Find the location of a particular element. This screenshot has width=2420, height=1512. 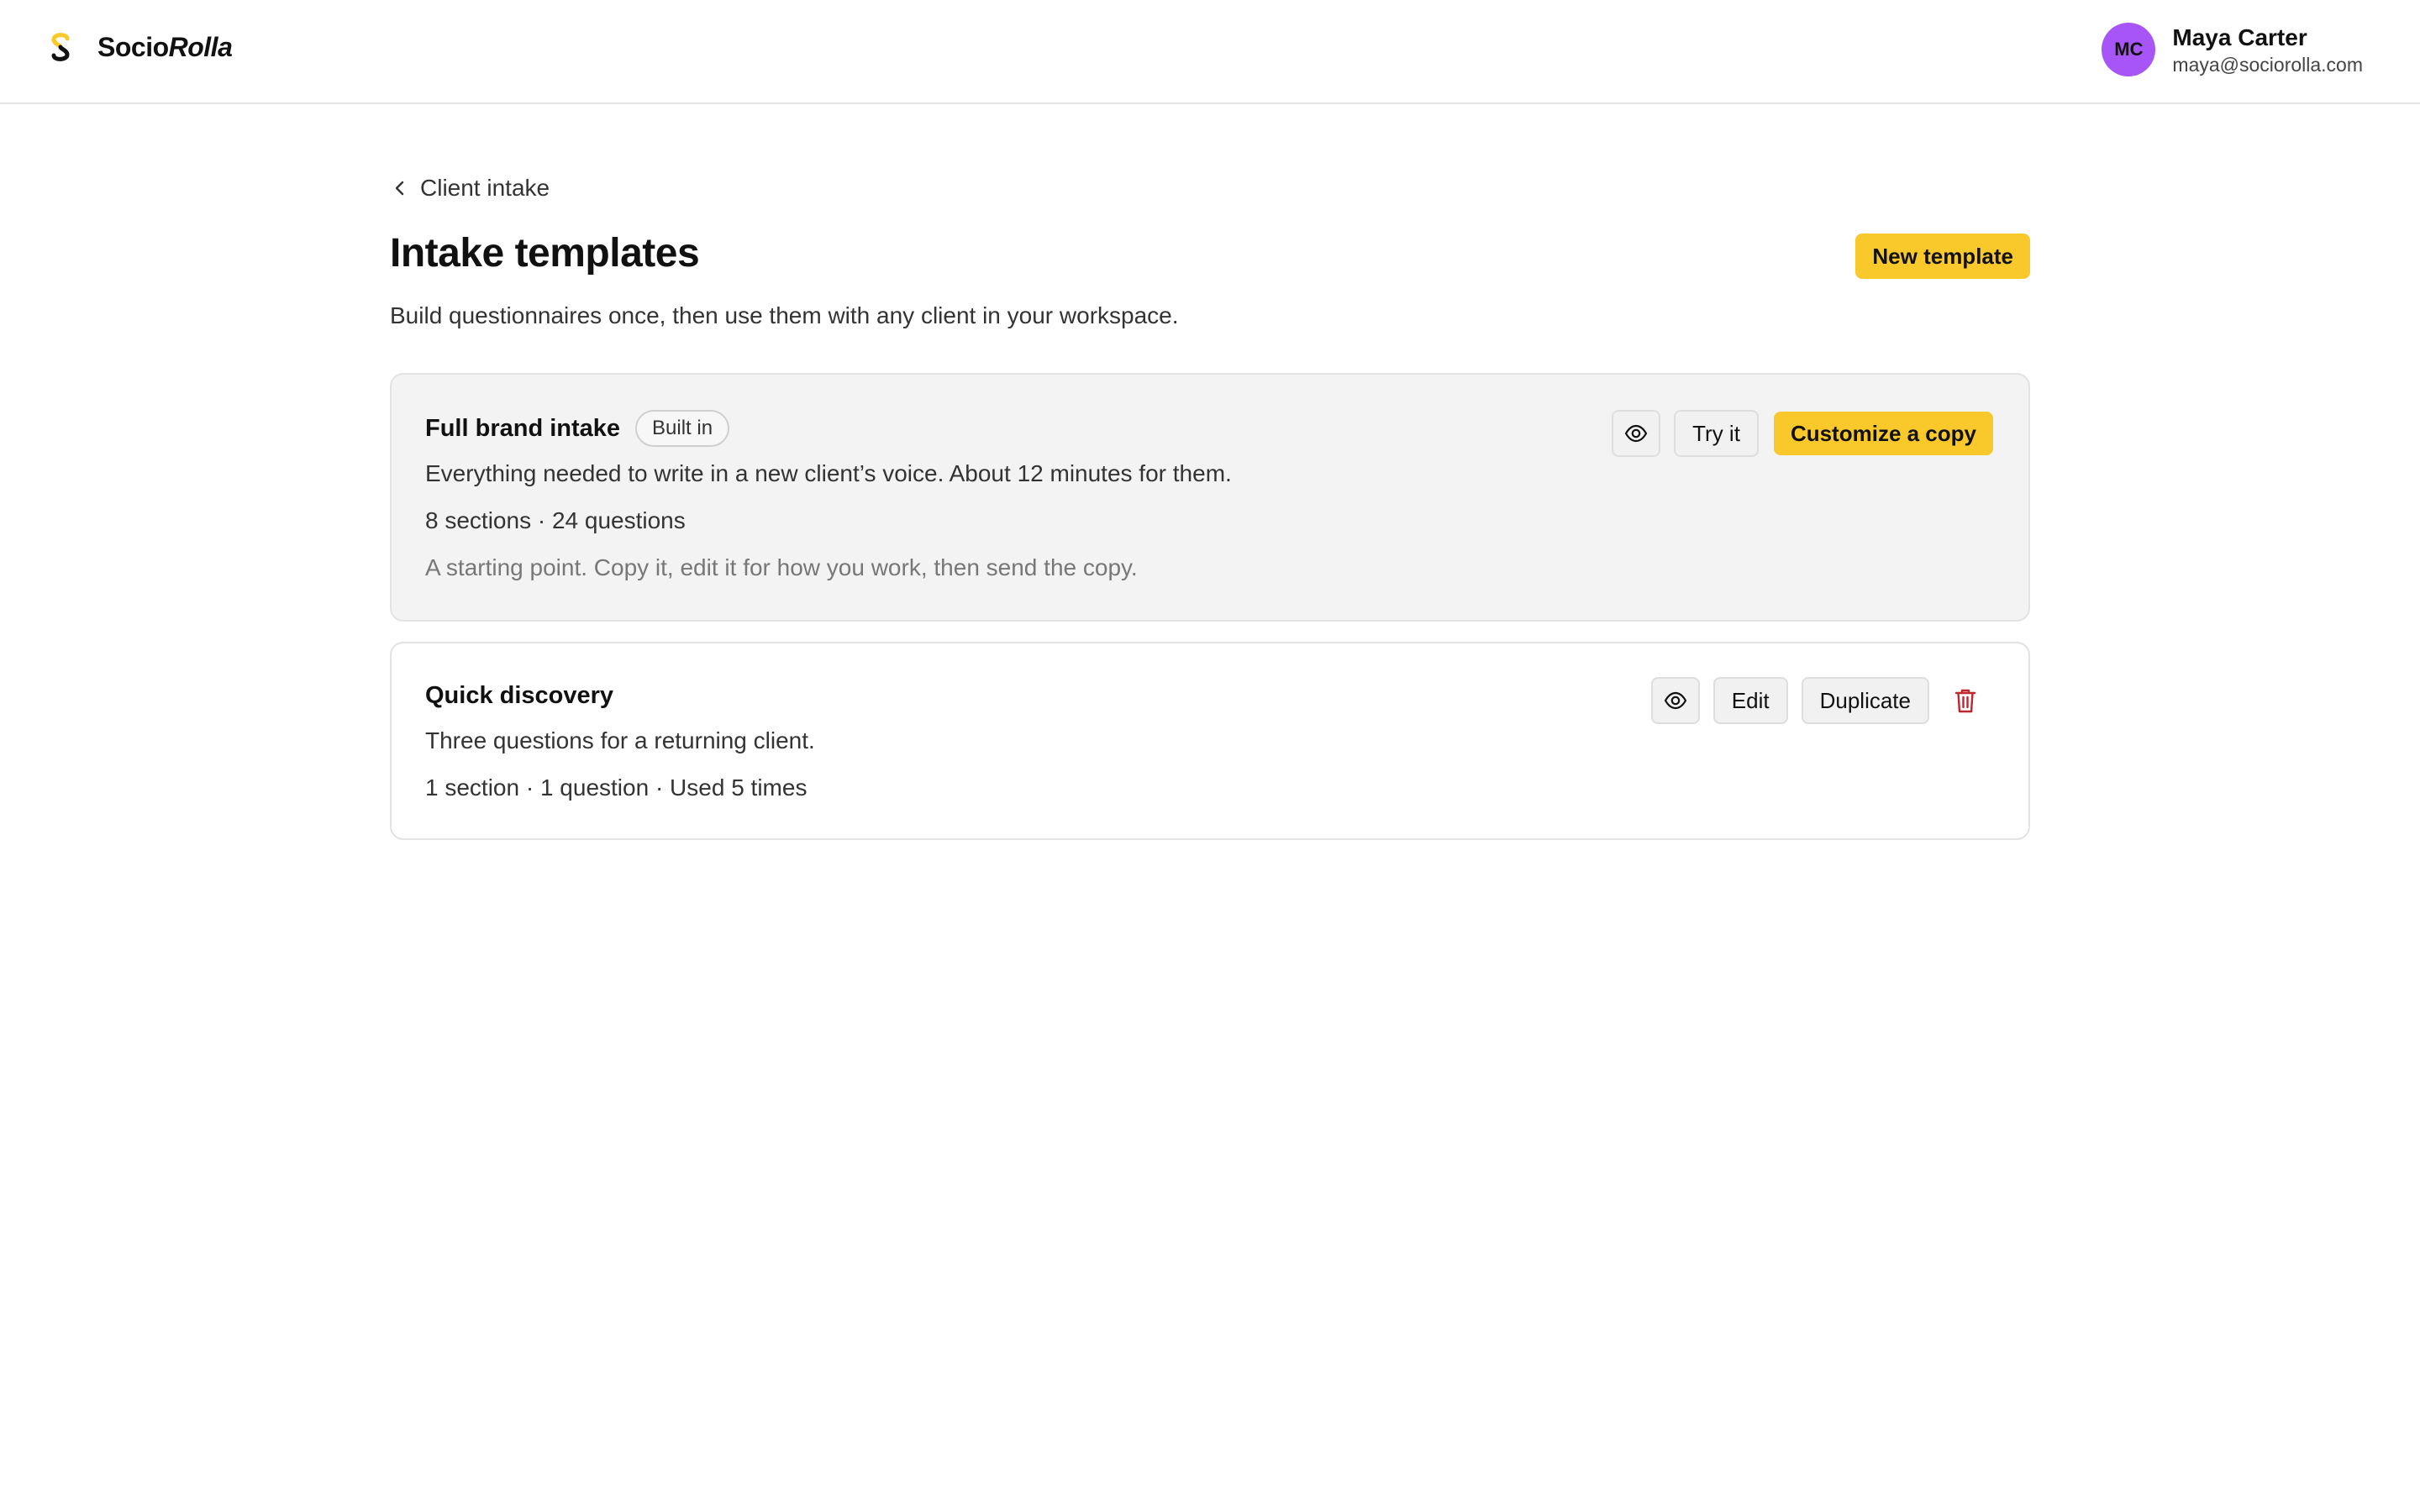

brand-name: SocioRolla is located at coordinates (165, 47).